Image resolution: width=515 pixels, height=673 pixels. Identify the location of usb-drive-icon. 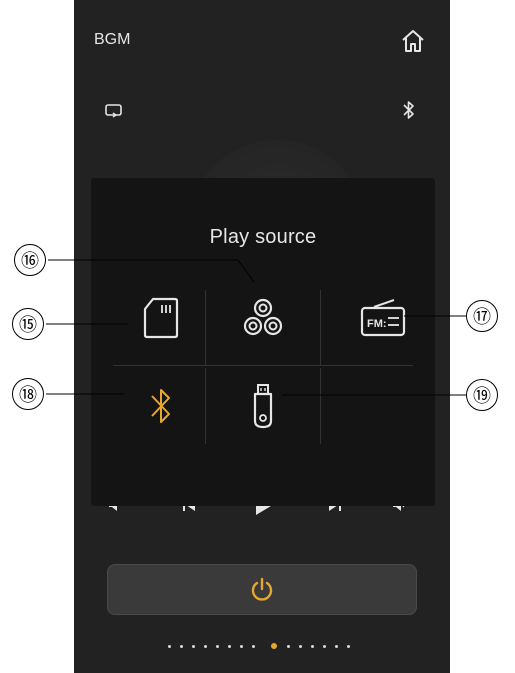
(263, 406).